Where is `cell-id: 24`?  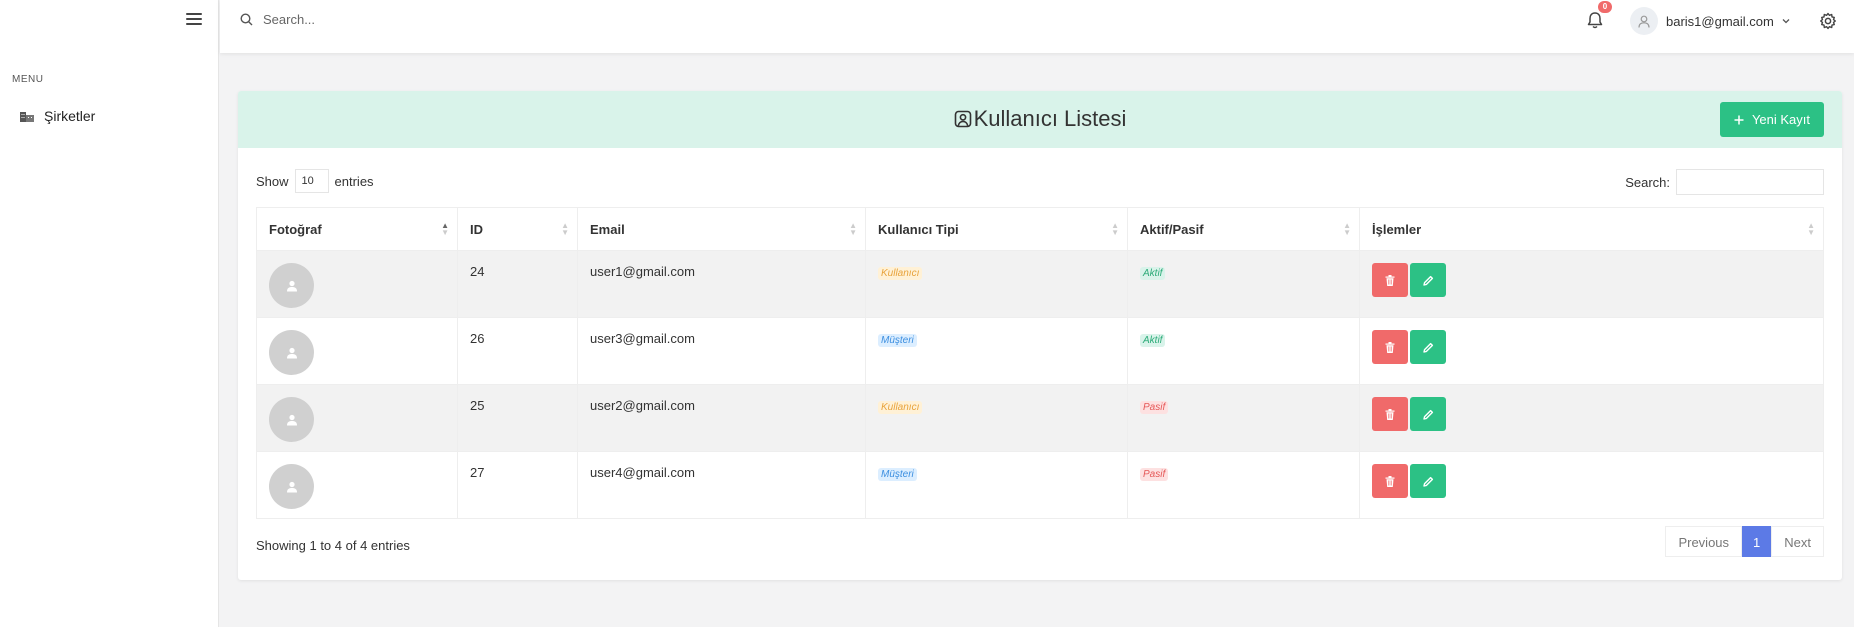 cell-id: 24 is located at coordinates (517, 284).